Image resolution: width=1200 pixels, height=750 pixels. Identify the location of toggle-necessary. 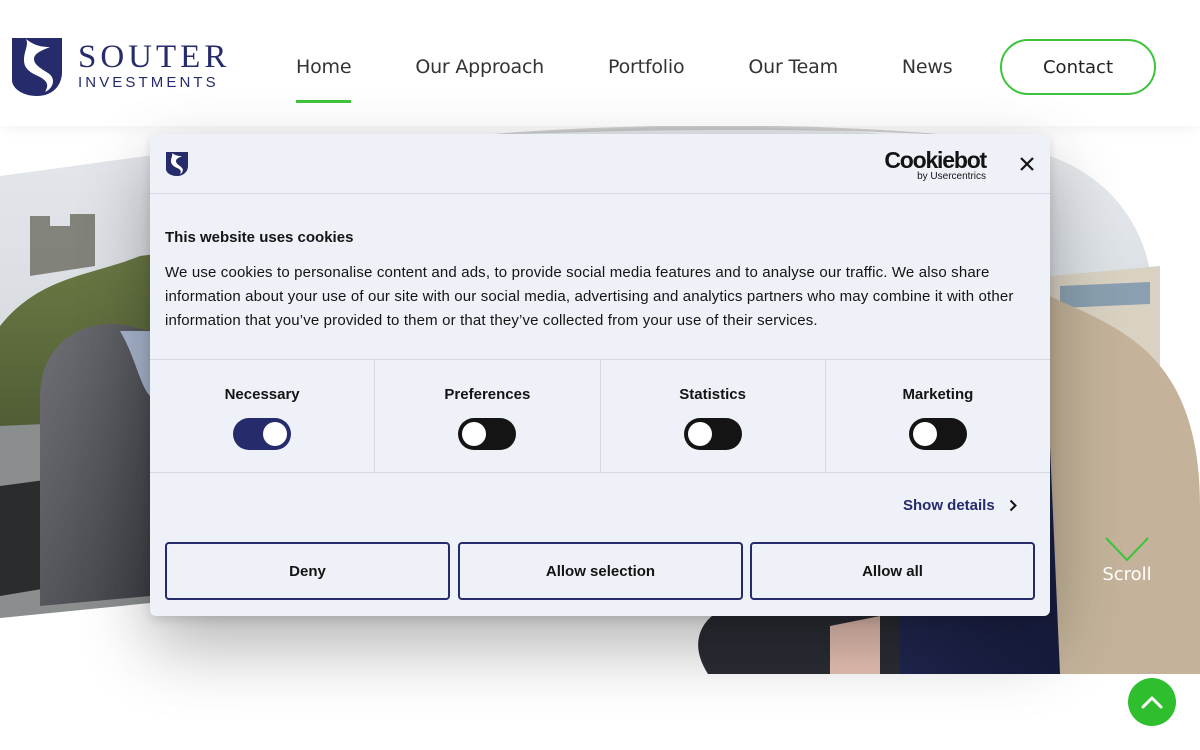
(262, 434).